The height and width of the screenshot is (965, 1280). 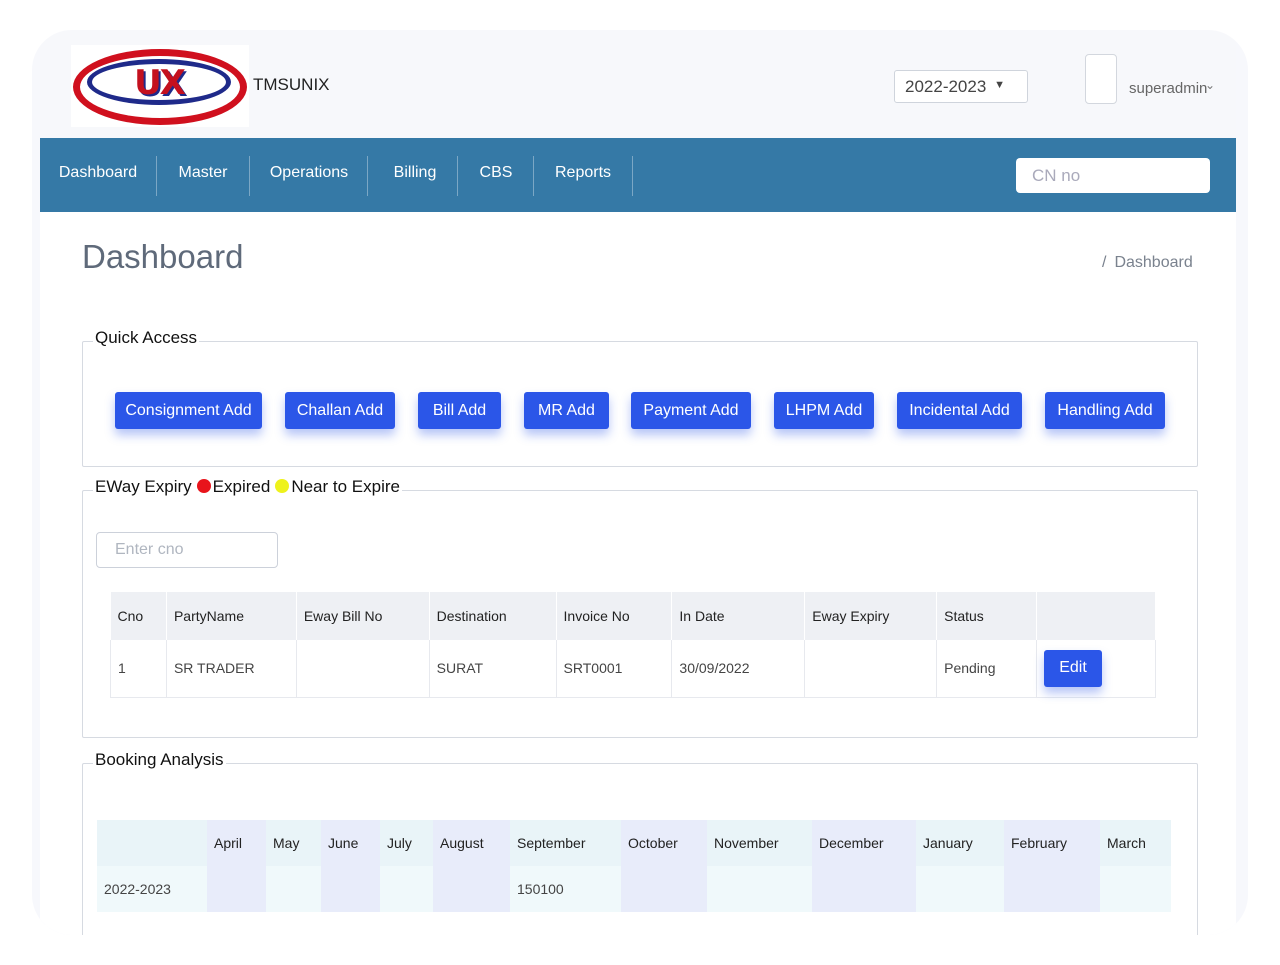 I want to click on page-title: Dashboard, so click(x=163, y=256).